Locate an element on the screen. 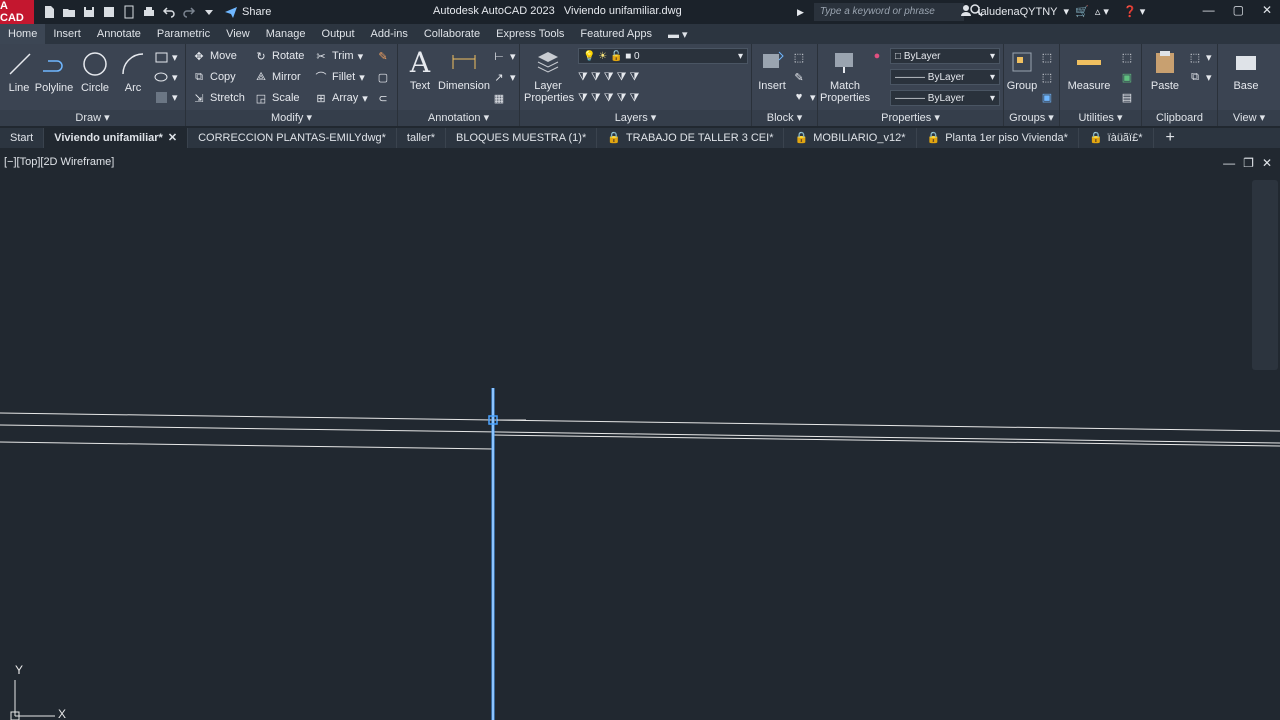  tab-output: Output is located at coordinates (338, 34).